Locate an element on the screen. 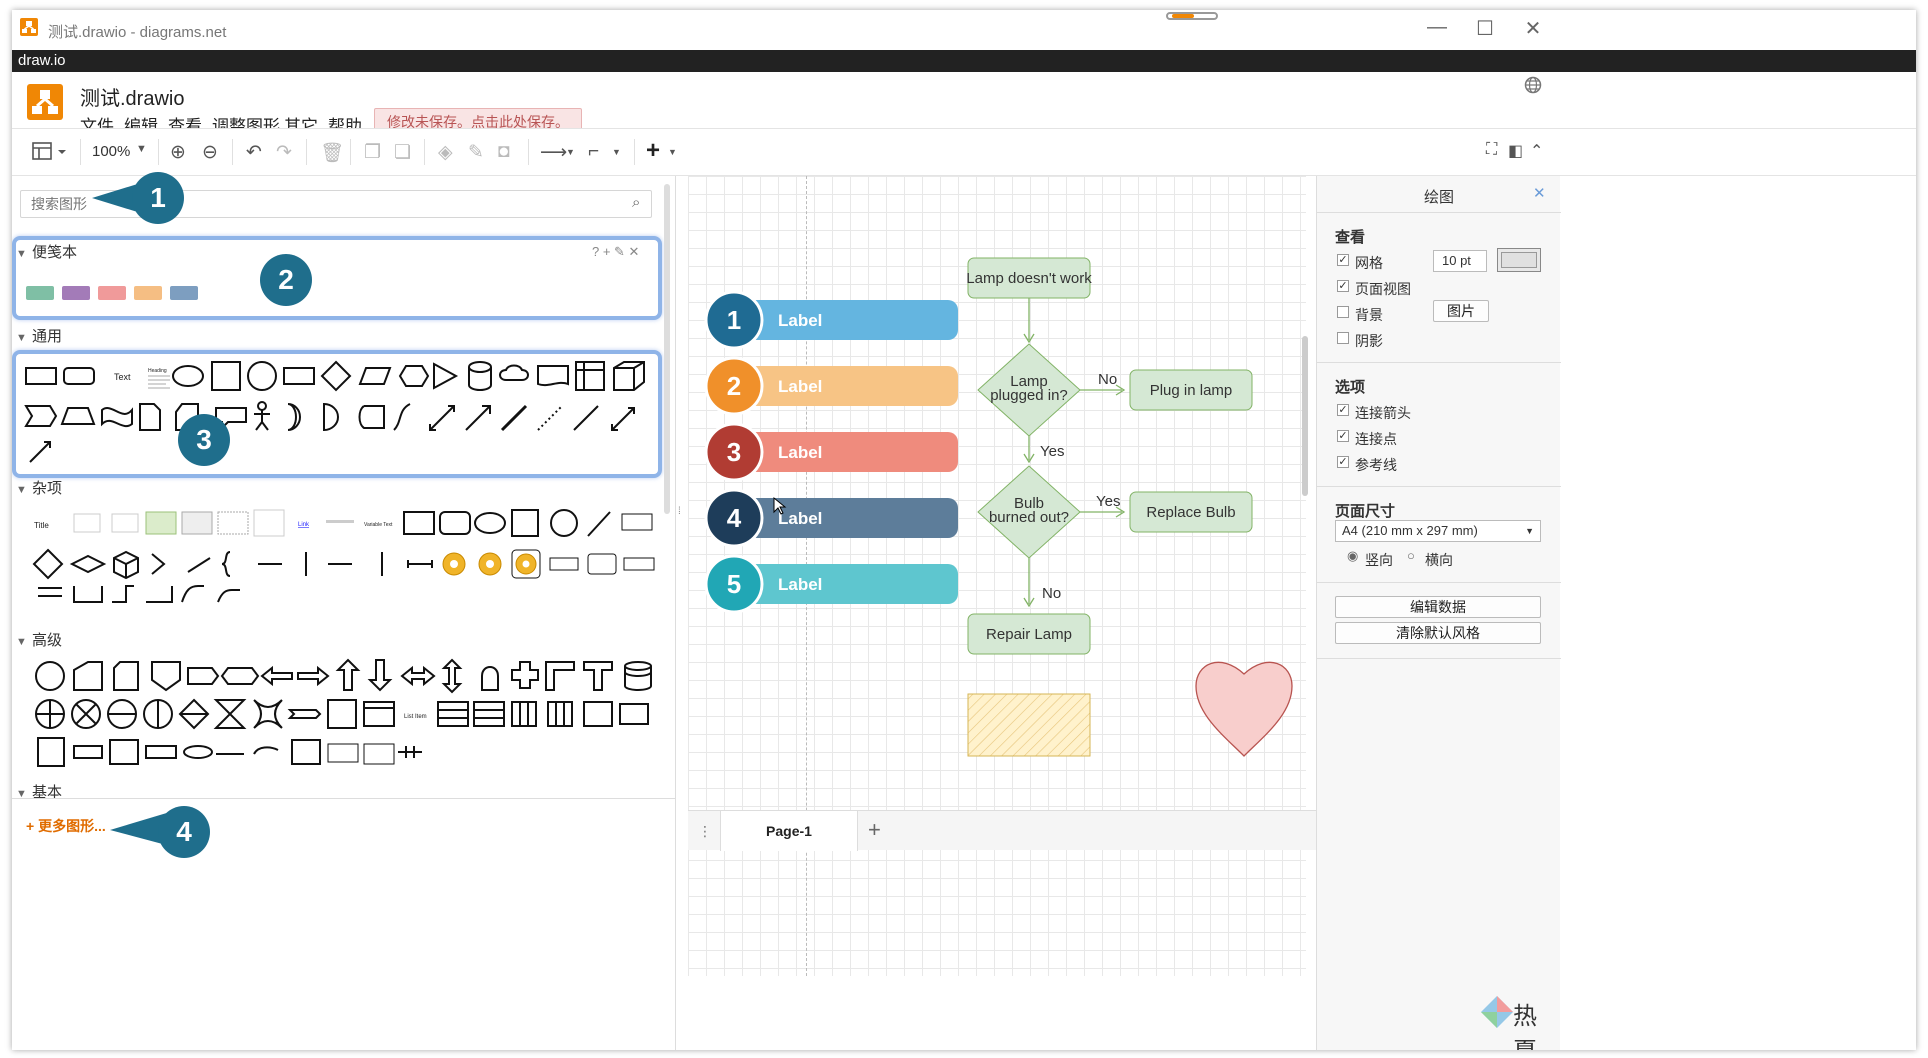  waypoints-icon: ⌐ is located at coordinates (593, 152).